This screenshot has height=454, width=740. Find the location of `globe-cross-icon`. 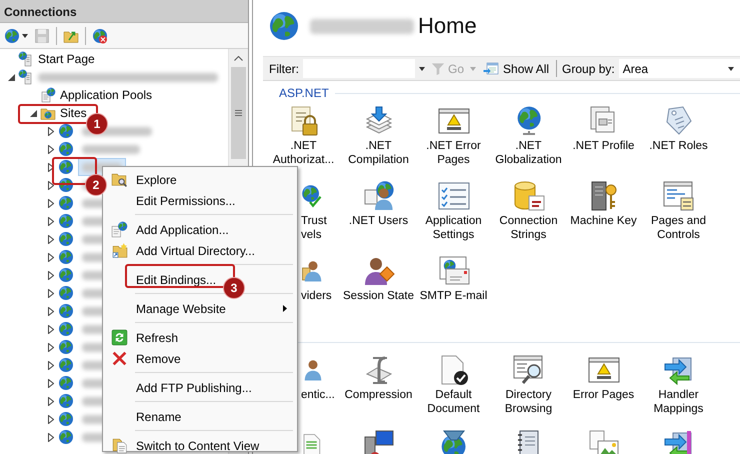

globe-cross-icon is located at coordinates (100, 36).